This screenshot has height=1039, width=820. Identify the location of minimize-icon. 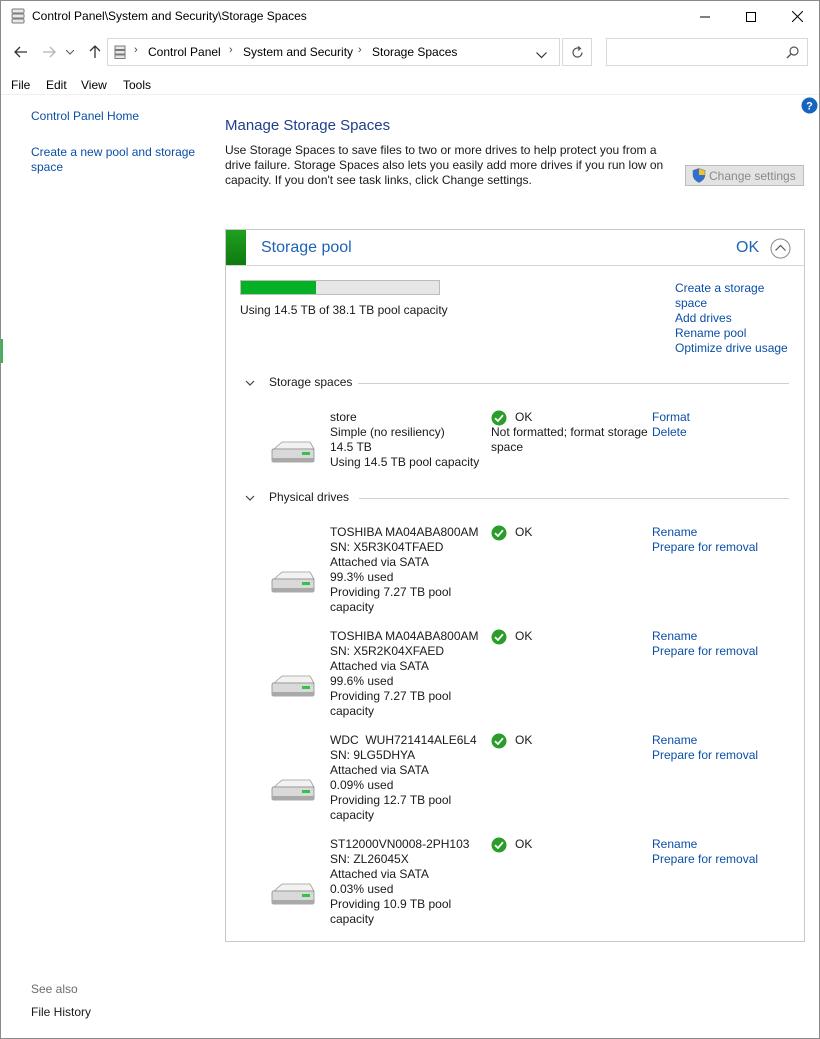
(705, 16).